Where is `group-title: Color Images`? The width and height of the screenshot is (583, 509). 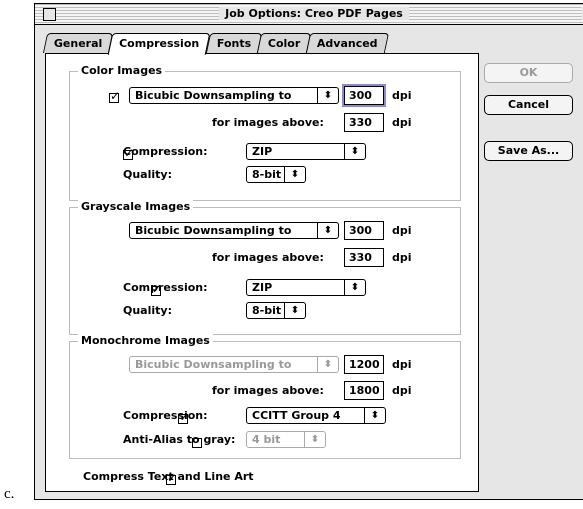 group-title: Color Images is located at coordinates (122, 70).